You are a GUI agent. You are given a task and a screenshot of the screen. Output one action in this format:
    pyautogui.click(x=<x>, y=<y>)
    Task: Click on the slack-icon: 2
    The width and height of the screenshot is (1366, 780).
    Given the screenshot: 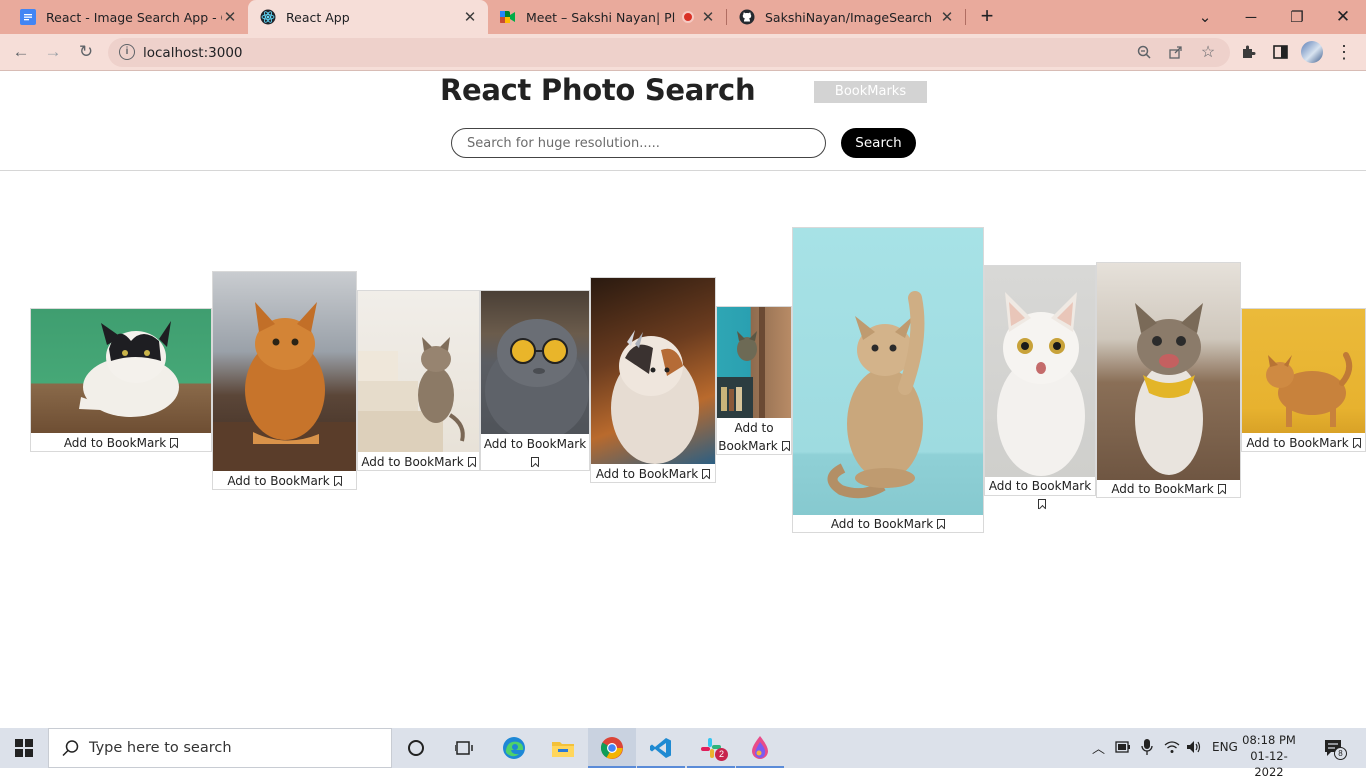 What is the action you would take?
    pyautogui.click(x=711, y=748)
    